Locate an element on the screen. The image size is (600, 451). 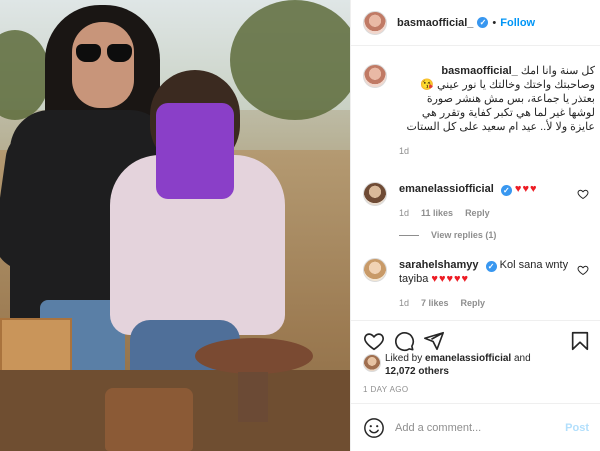
comment-icon is located at coordinates (404, 341).